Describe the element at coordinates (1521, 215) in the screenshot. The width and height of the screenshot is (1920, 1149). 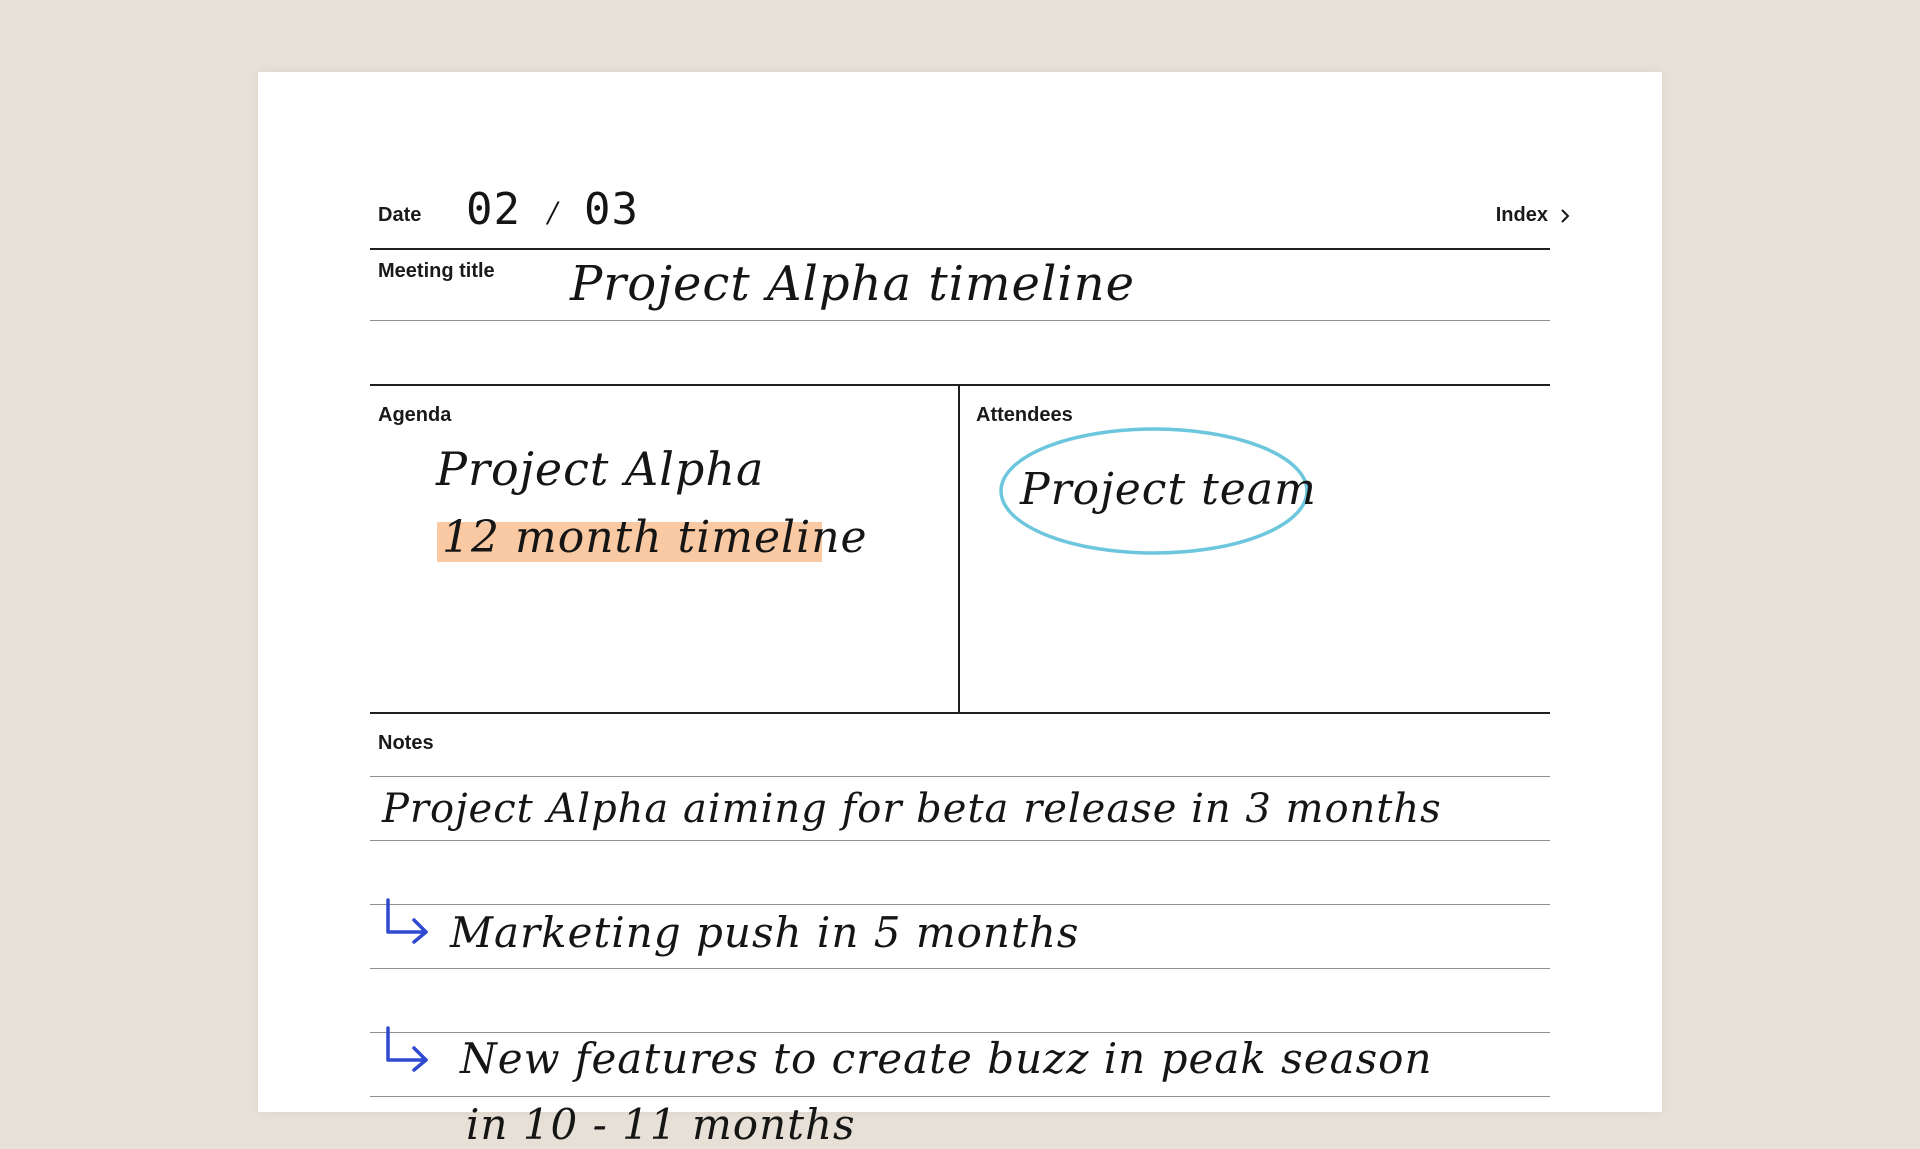
I see `index-label: Index` at that location.